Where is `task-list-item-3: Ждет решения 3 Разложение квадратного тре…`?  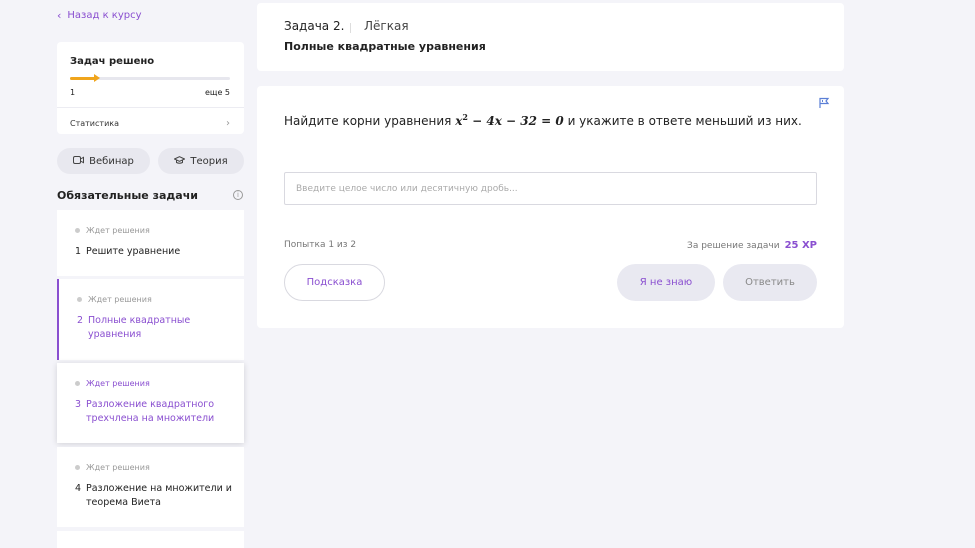
task-list-item-3: Ждет решения 3 Разложение квадратного тре… is located at coordinates (150, 403).